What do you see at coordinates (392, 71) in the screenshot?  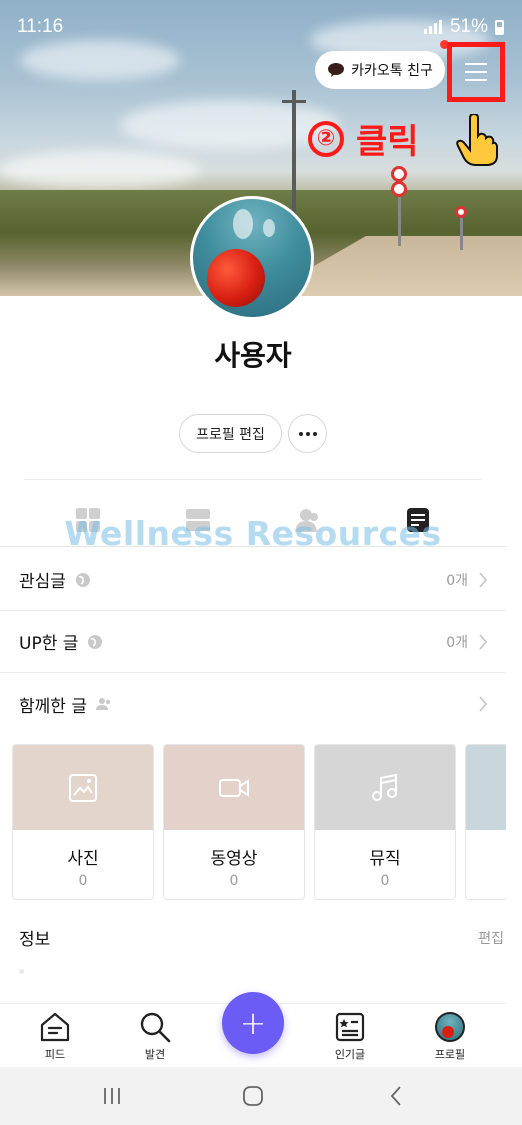 I see `kakao-friend-label: 카카오톡 친구` at bounding box center [392, 71].